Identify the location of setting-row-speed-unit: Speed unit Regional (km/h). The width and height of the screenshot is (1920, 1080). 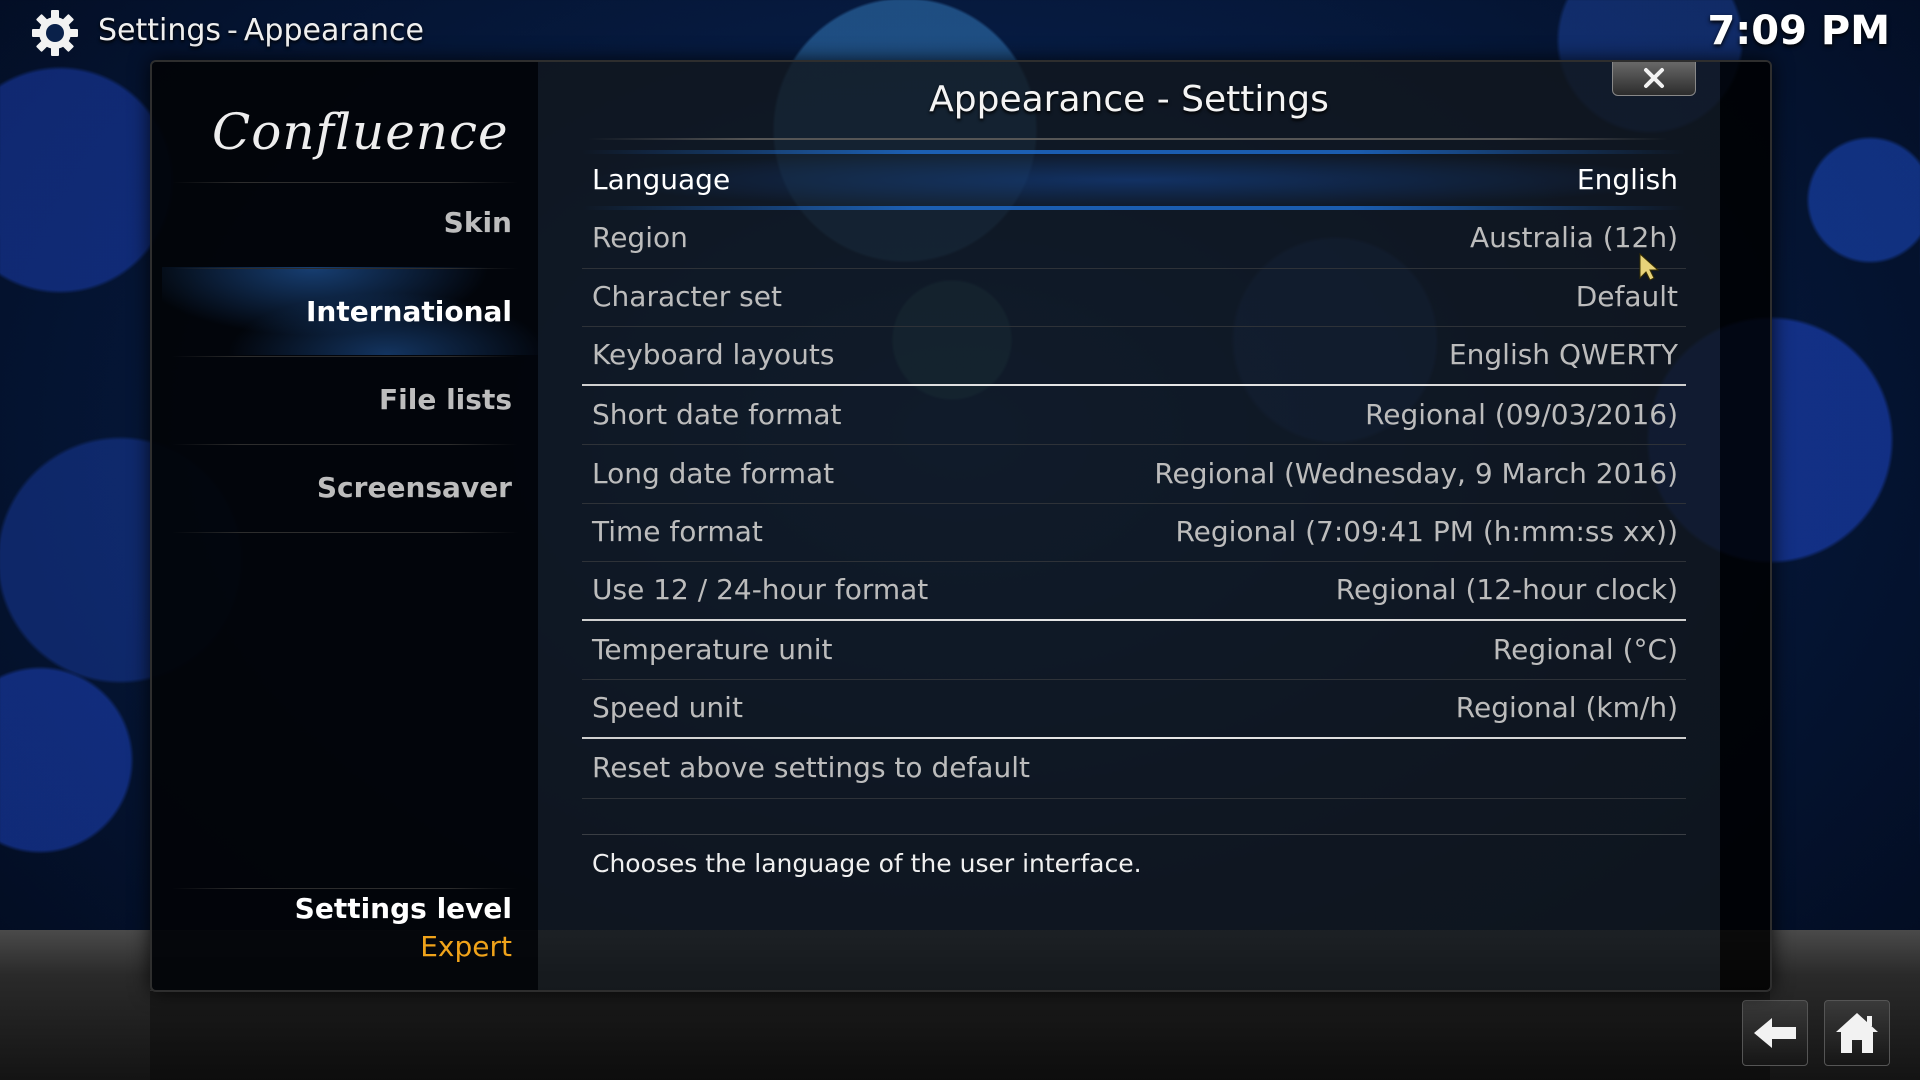
(1134, 708).